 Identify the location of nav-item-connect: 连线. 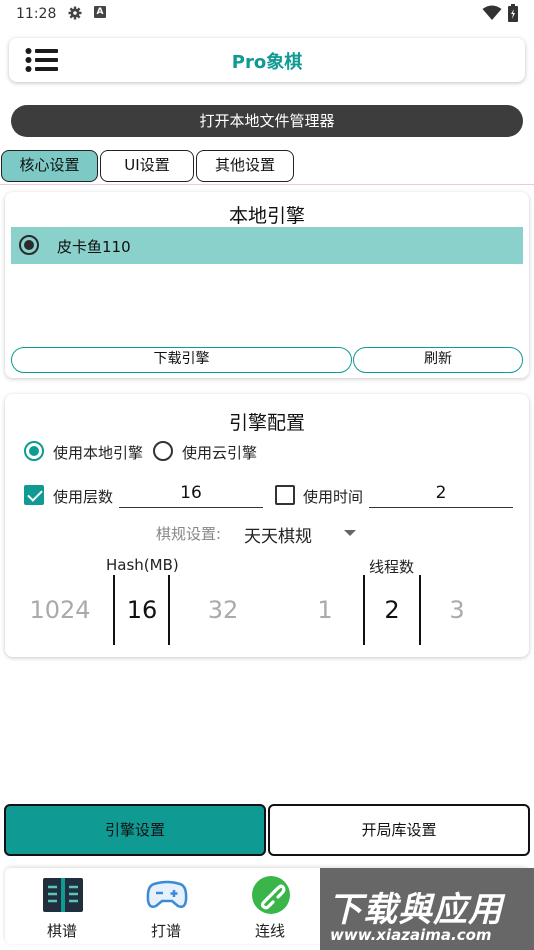
(270, 906).